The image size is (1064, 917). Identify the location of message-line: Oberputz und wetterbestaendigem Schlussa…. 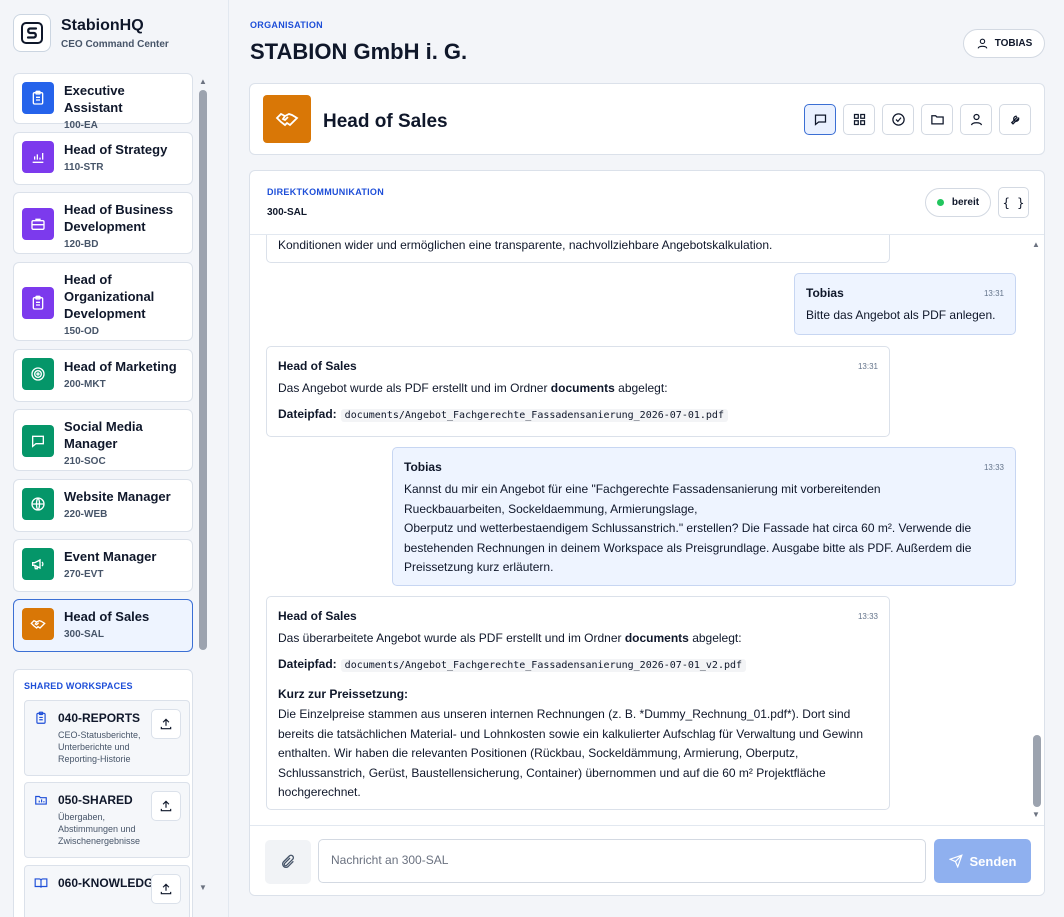
(688, 547).